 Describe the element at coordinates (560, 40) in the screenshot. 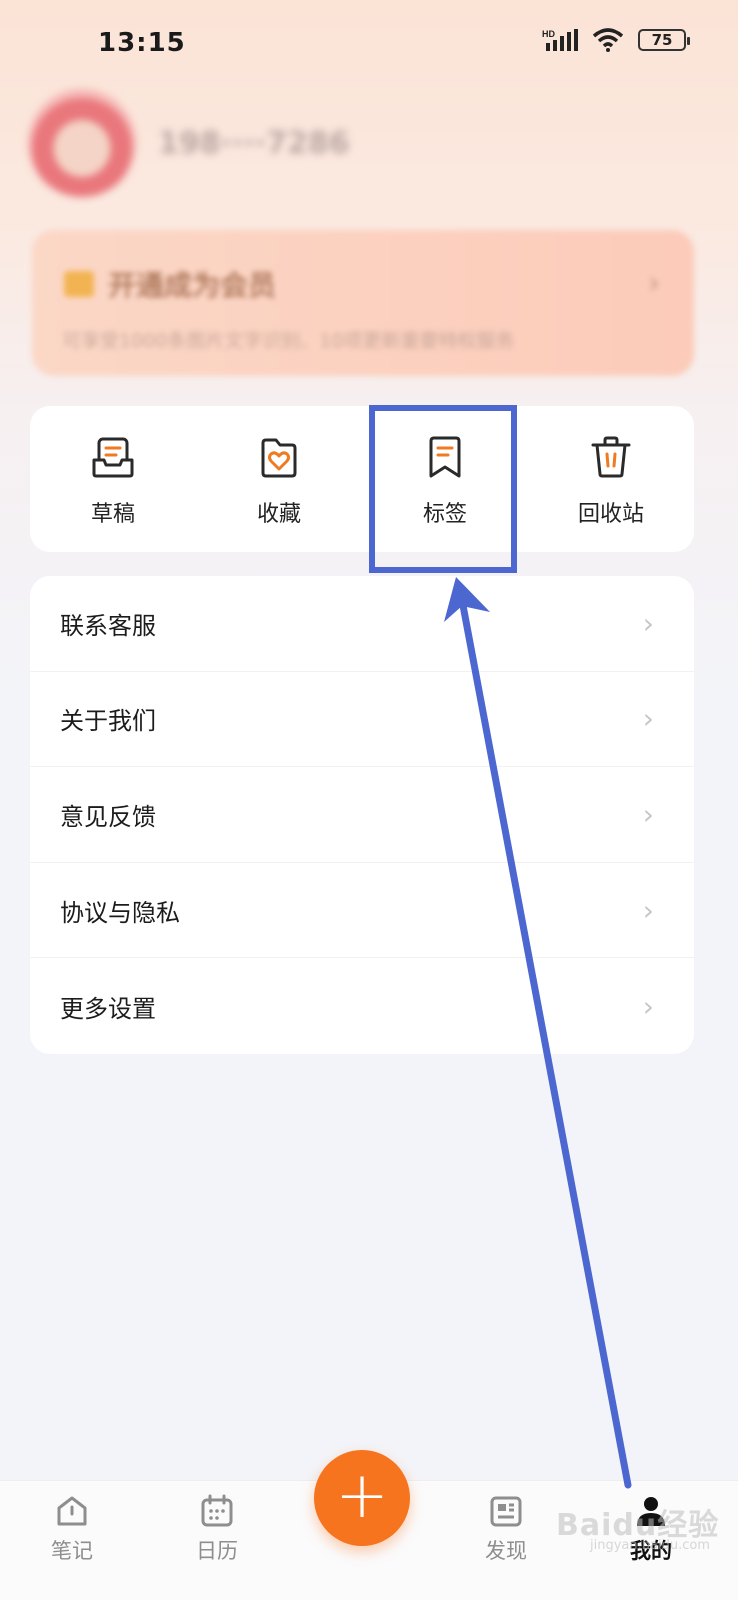

I see `signal-icon: HD` at that location.